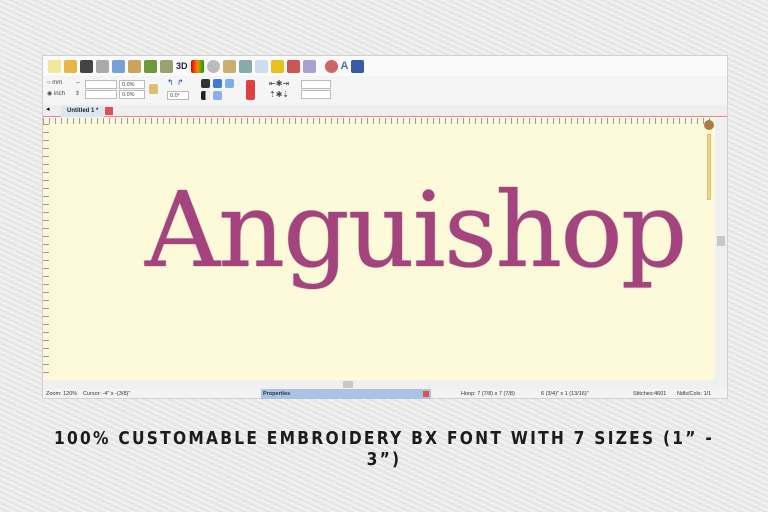  Describe the element at coordinates (316, 84) in the screenshot. I see `kerning-input` at that location.